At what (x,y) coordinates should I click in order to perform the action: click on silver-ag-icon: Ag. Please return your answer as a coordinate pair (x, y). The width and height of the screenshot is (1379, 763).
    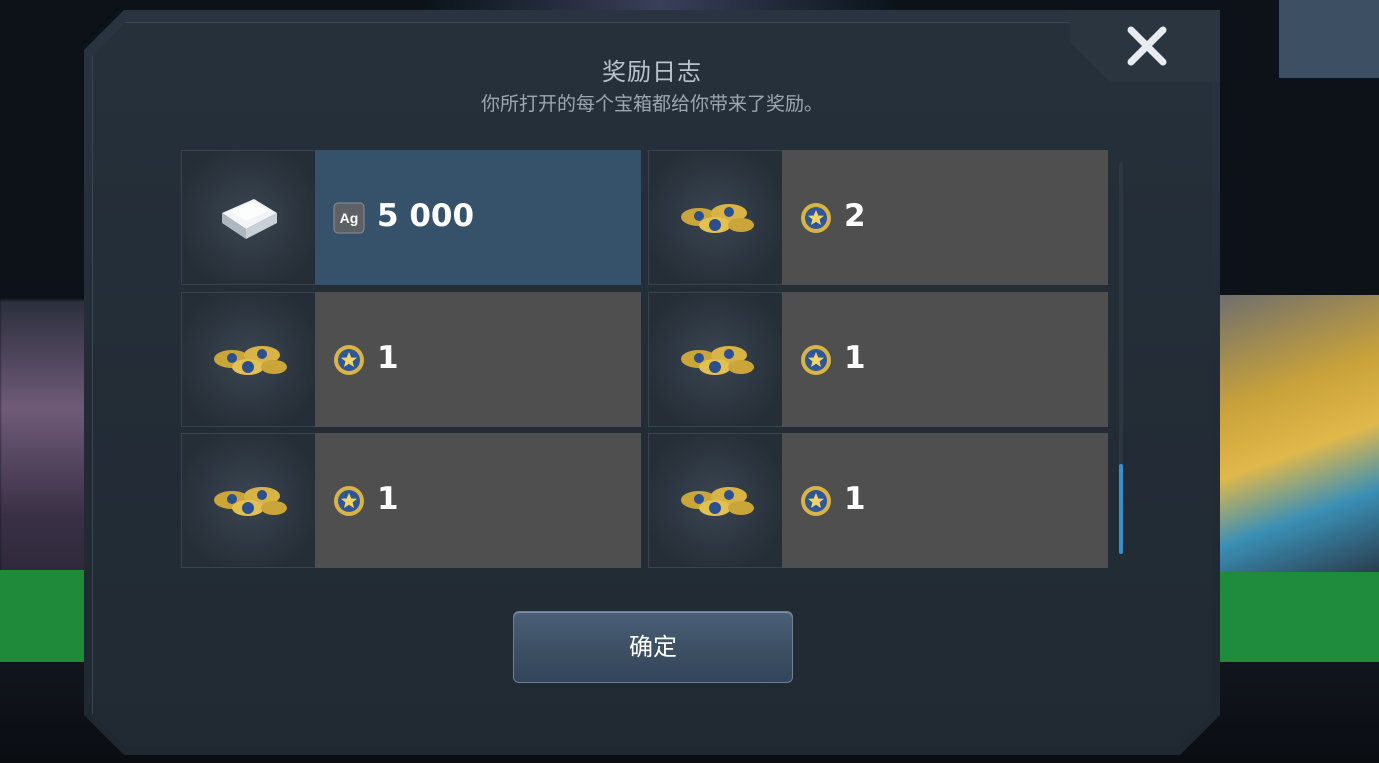
    Looking at the image, I should click on (349, 218).